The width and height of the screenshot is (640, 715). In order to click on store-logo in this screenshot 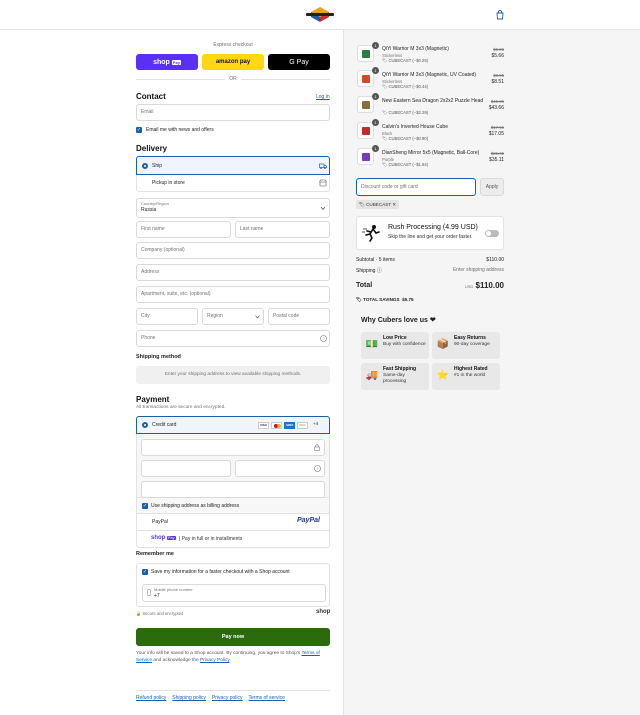, I will do `click(320, 14)`.